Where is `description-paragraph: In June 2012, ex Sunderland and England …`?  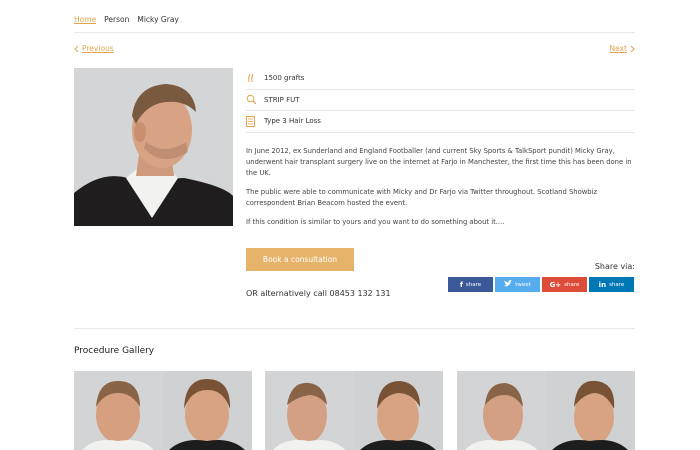 description-paragraph: In June 2012, ex Sunderland and England … is located at coordinates (439, 162).